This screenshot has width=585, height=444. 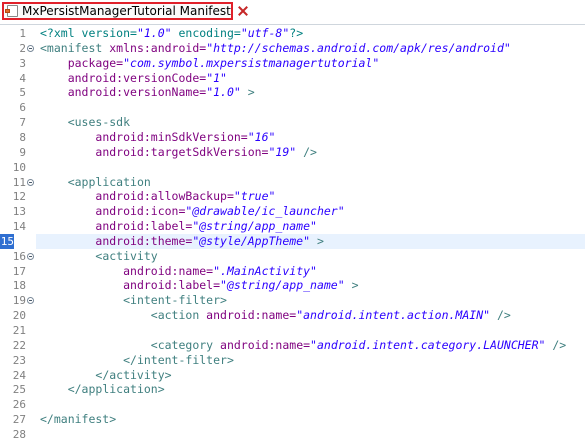 What do you see at coordinates (19, 197) in the screenshot?
I see `line-number: 12` at bounding box center [19, 197].